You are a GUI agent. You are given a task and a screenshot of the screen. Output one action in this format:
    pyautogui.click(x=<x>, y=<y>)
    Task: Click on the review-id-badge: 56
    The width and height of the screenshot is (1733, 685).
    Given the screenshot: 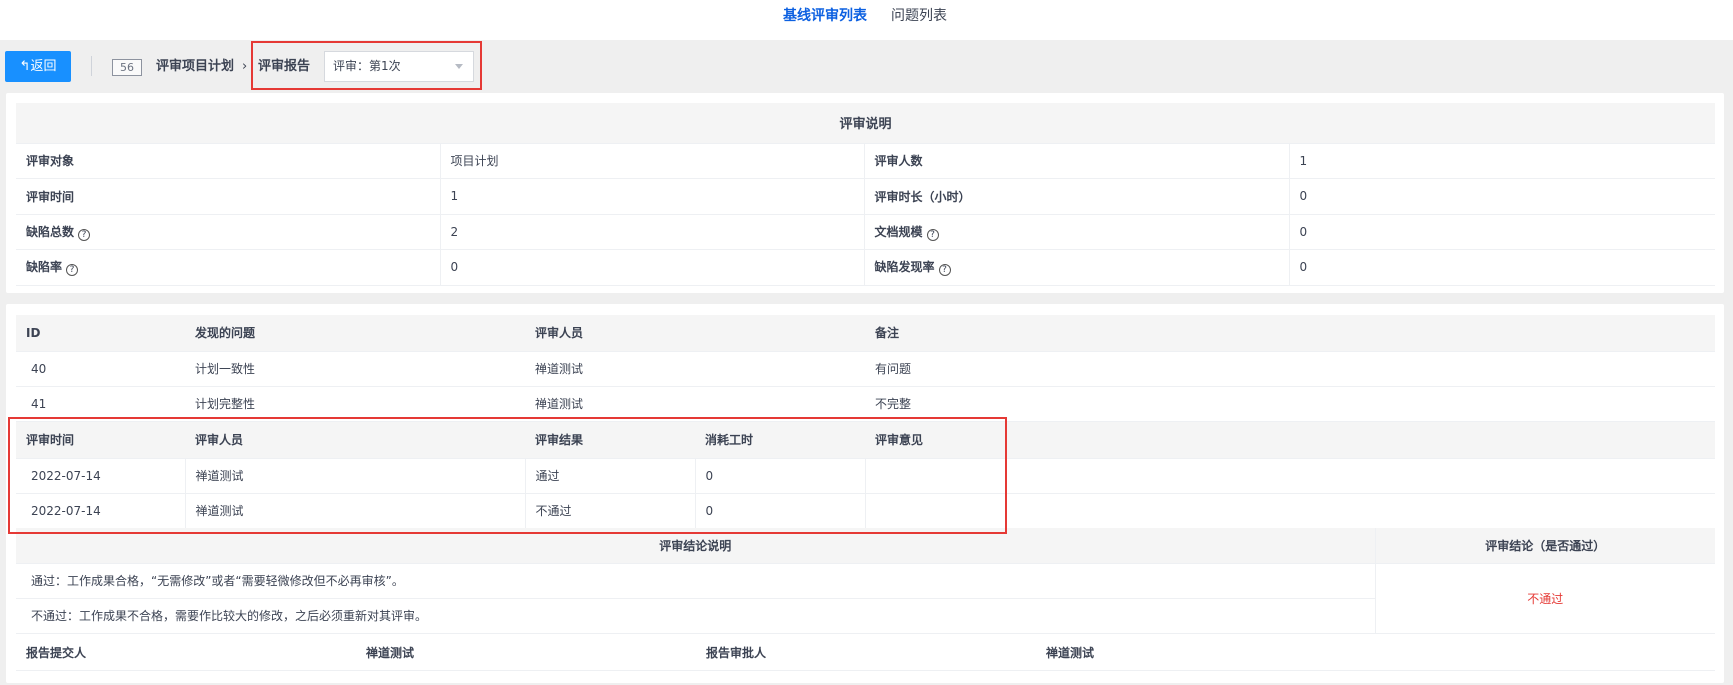 What is the action you would take?
    pyautogui.click(x=127, y=67)
    